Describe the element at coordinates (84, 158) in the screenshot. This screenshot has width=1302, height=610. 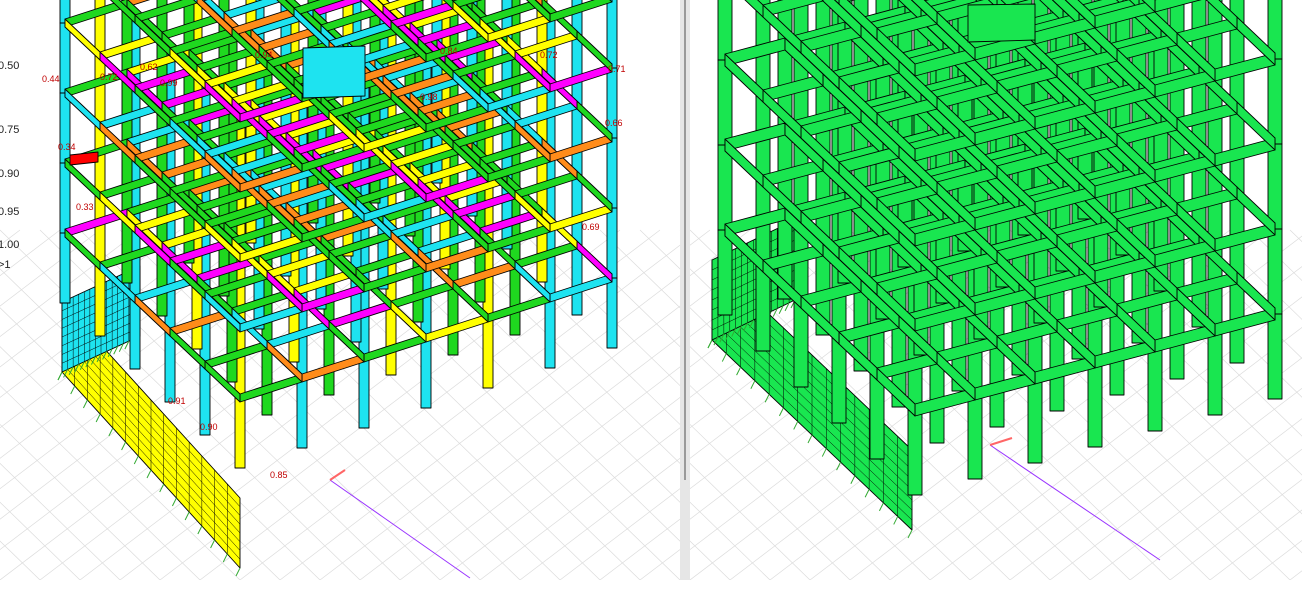
I see `over-ratio-member` at that location.